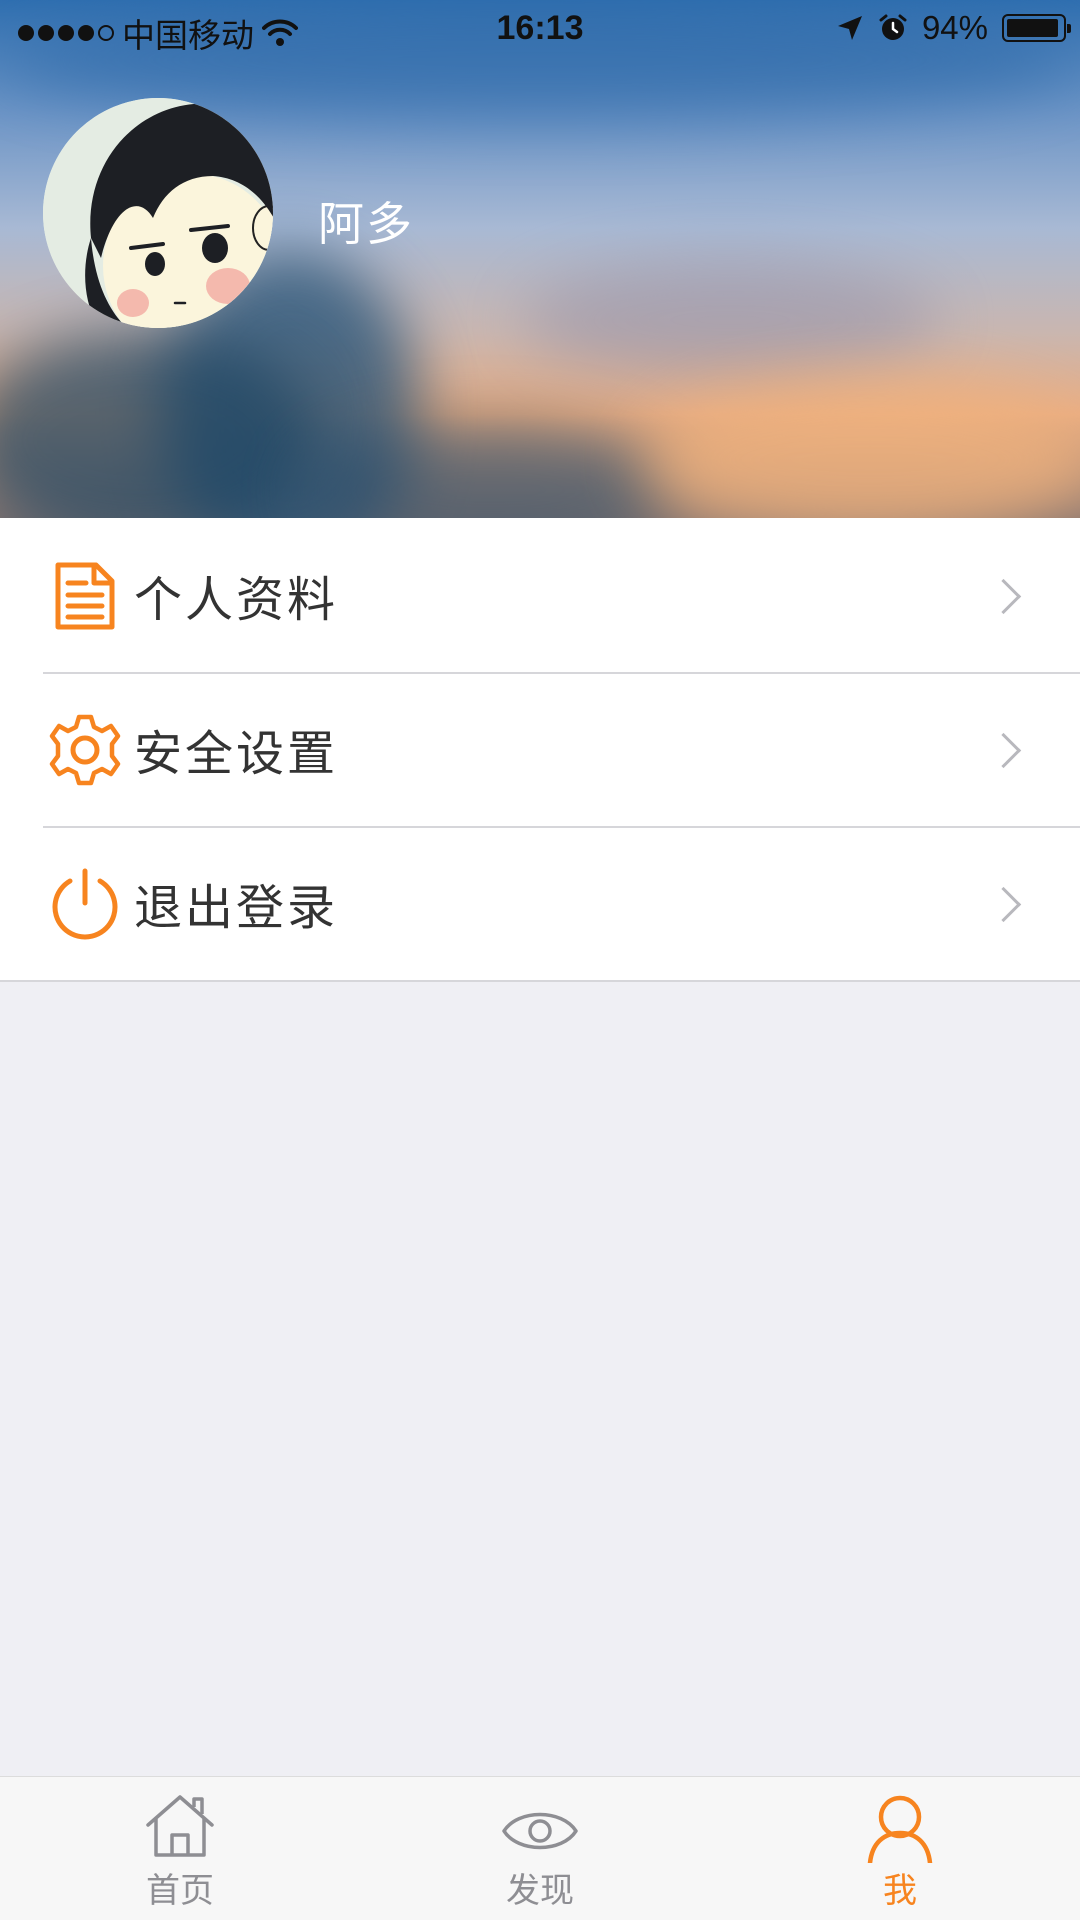  Describe the element at coordinates (85, 596) in the screenshot. I see `document-icon` at that location.